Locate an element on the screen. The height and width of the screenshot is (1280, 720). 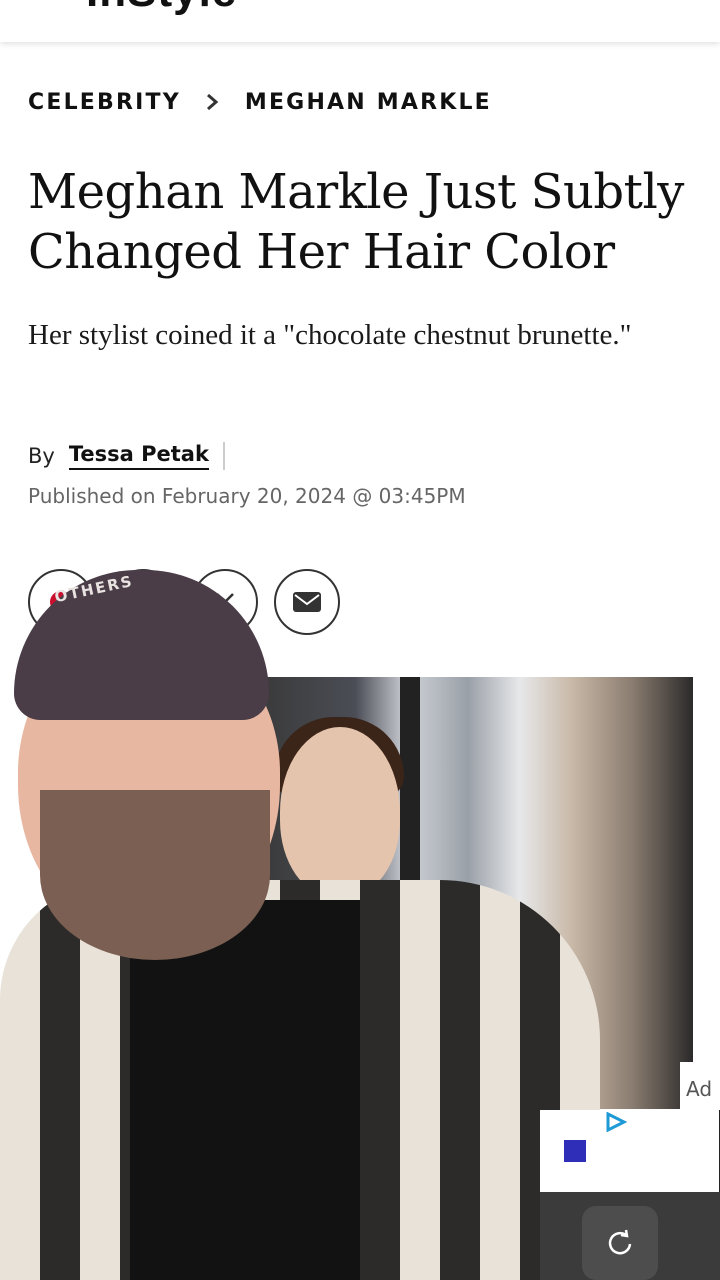
byline: By Tessa Petak is located at coordinates (126, 456).